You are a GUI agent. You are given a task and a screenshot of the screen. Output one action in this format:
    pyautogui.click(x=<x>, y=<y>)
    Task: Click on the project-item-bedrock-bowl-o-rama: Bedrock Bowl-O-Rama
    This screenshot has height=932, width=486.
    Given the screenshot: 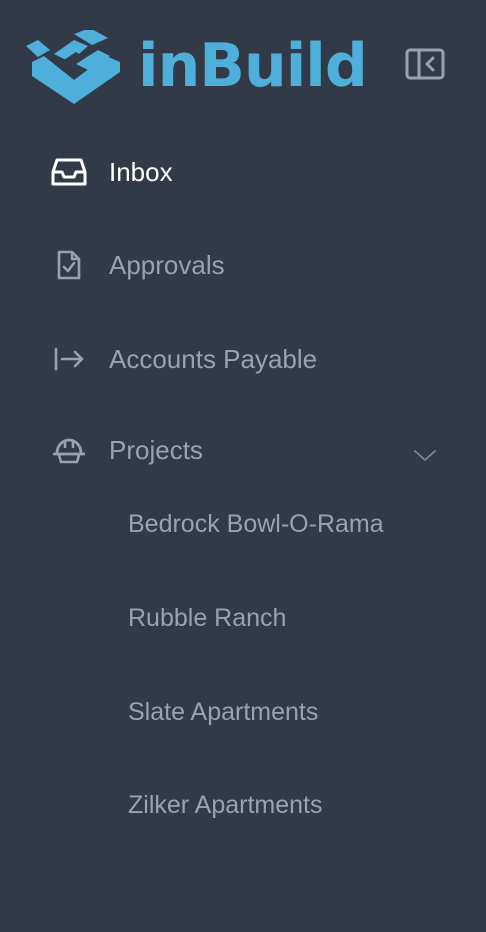 What is the action you would take?
    pyautogui.click(x=243, y=524)
    